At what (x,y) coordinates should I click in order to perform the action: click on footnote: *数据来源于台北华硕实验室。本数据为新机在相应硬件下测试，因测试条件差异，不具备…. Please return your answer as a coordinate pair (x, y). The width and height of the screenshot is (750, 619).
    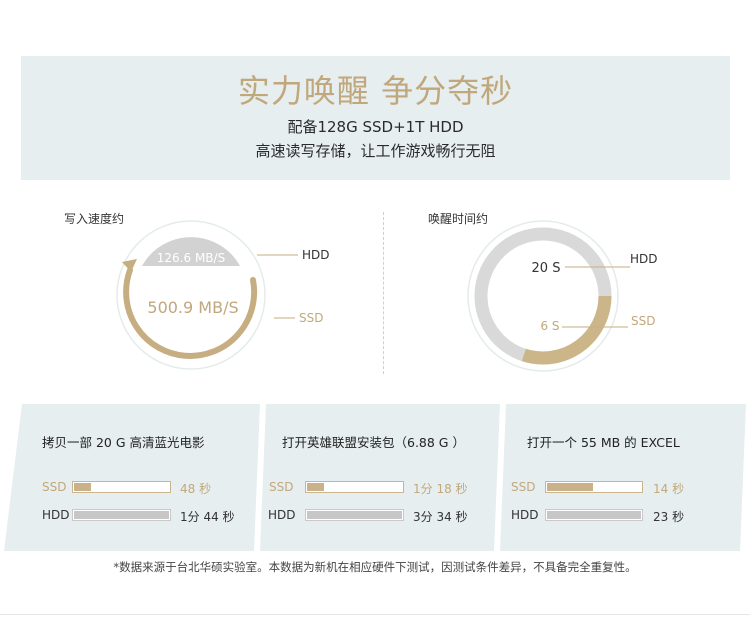
    Looking at the image, I should click on (375, 567).